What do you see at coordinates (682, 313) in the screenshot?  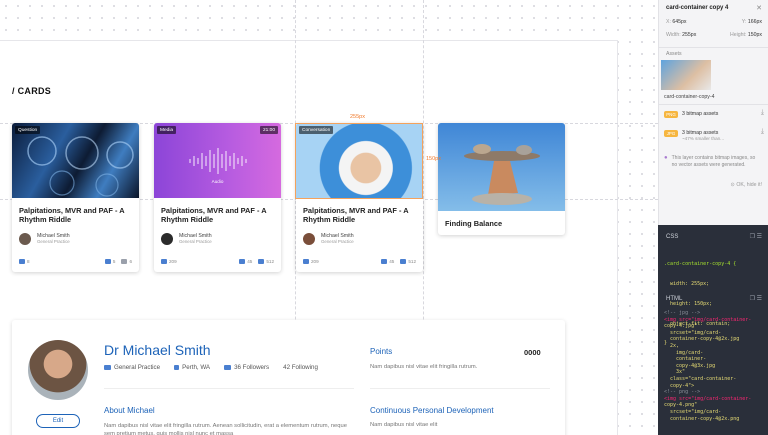 I see `code-line: <!-- jpg -->` at bounding box center [682, 313].